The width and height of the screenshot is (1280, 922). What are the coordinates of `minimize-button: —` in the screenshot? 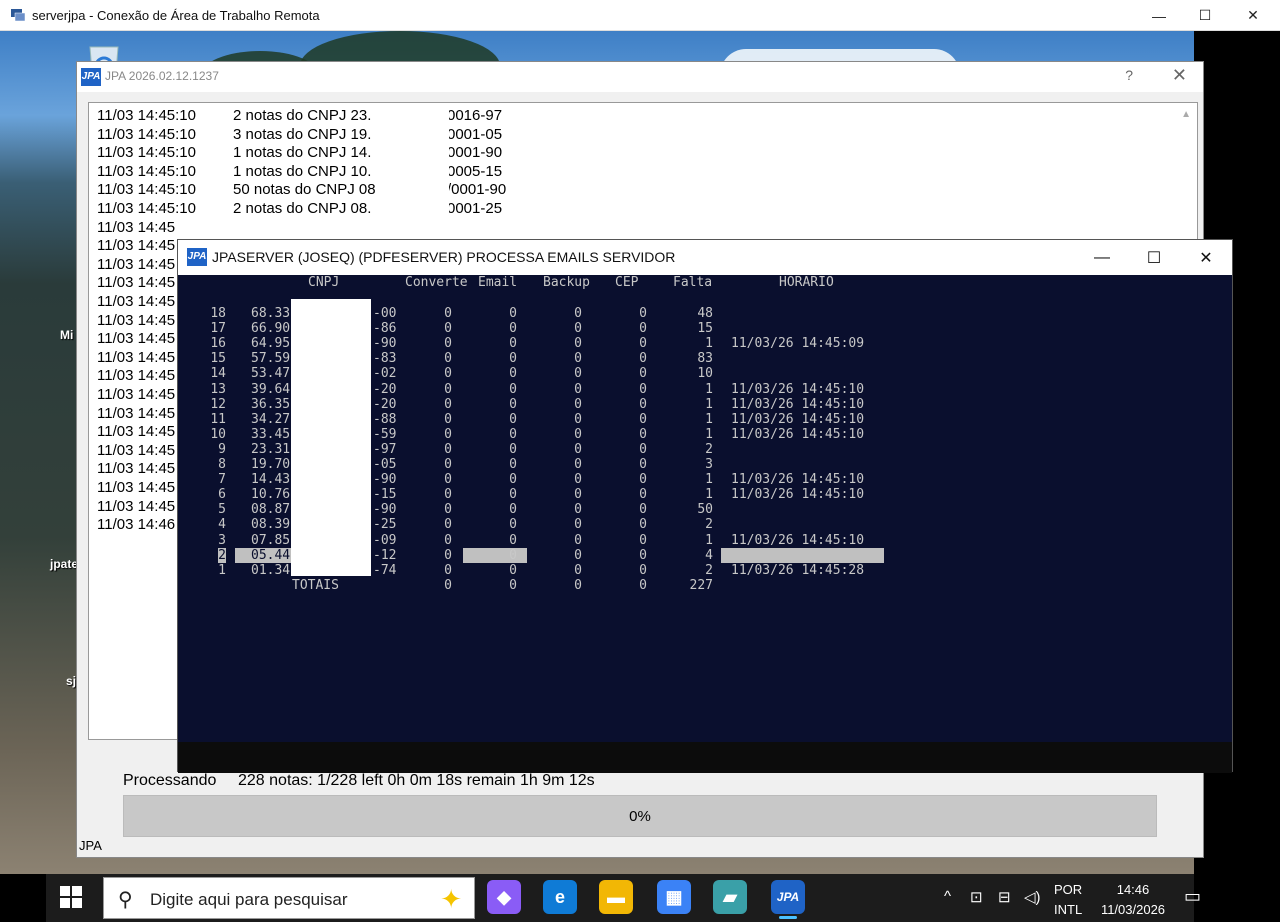 It's located at (1159, 15).